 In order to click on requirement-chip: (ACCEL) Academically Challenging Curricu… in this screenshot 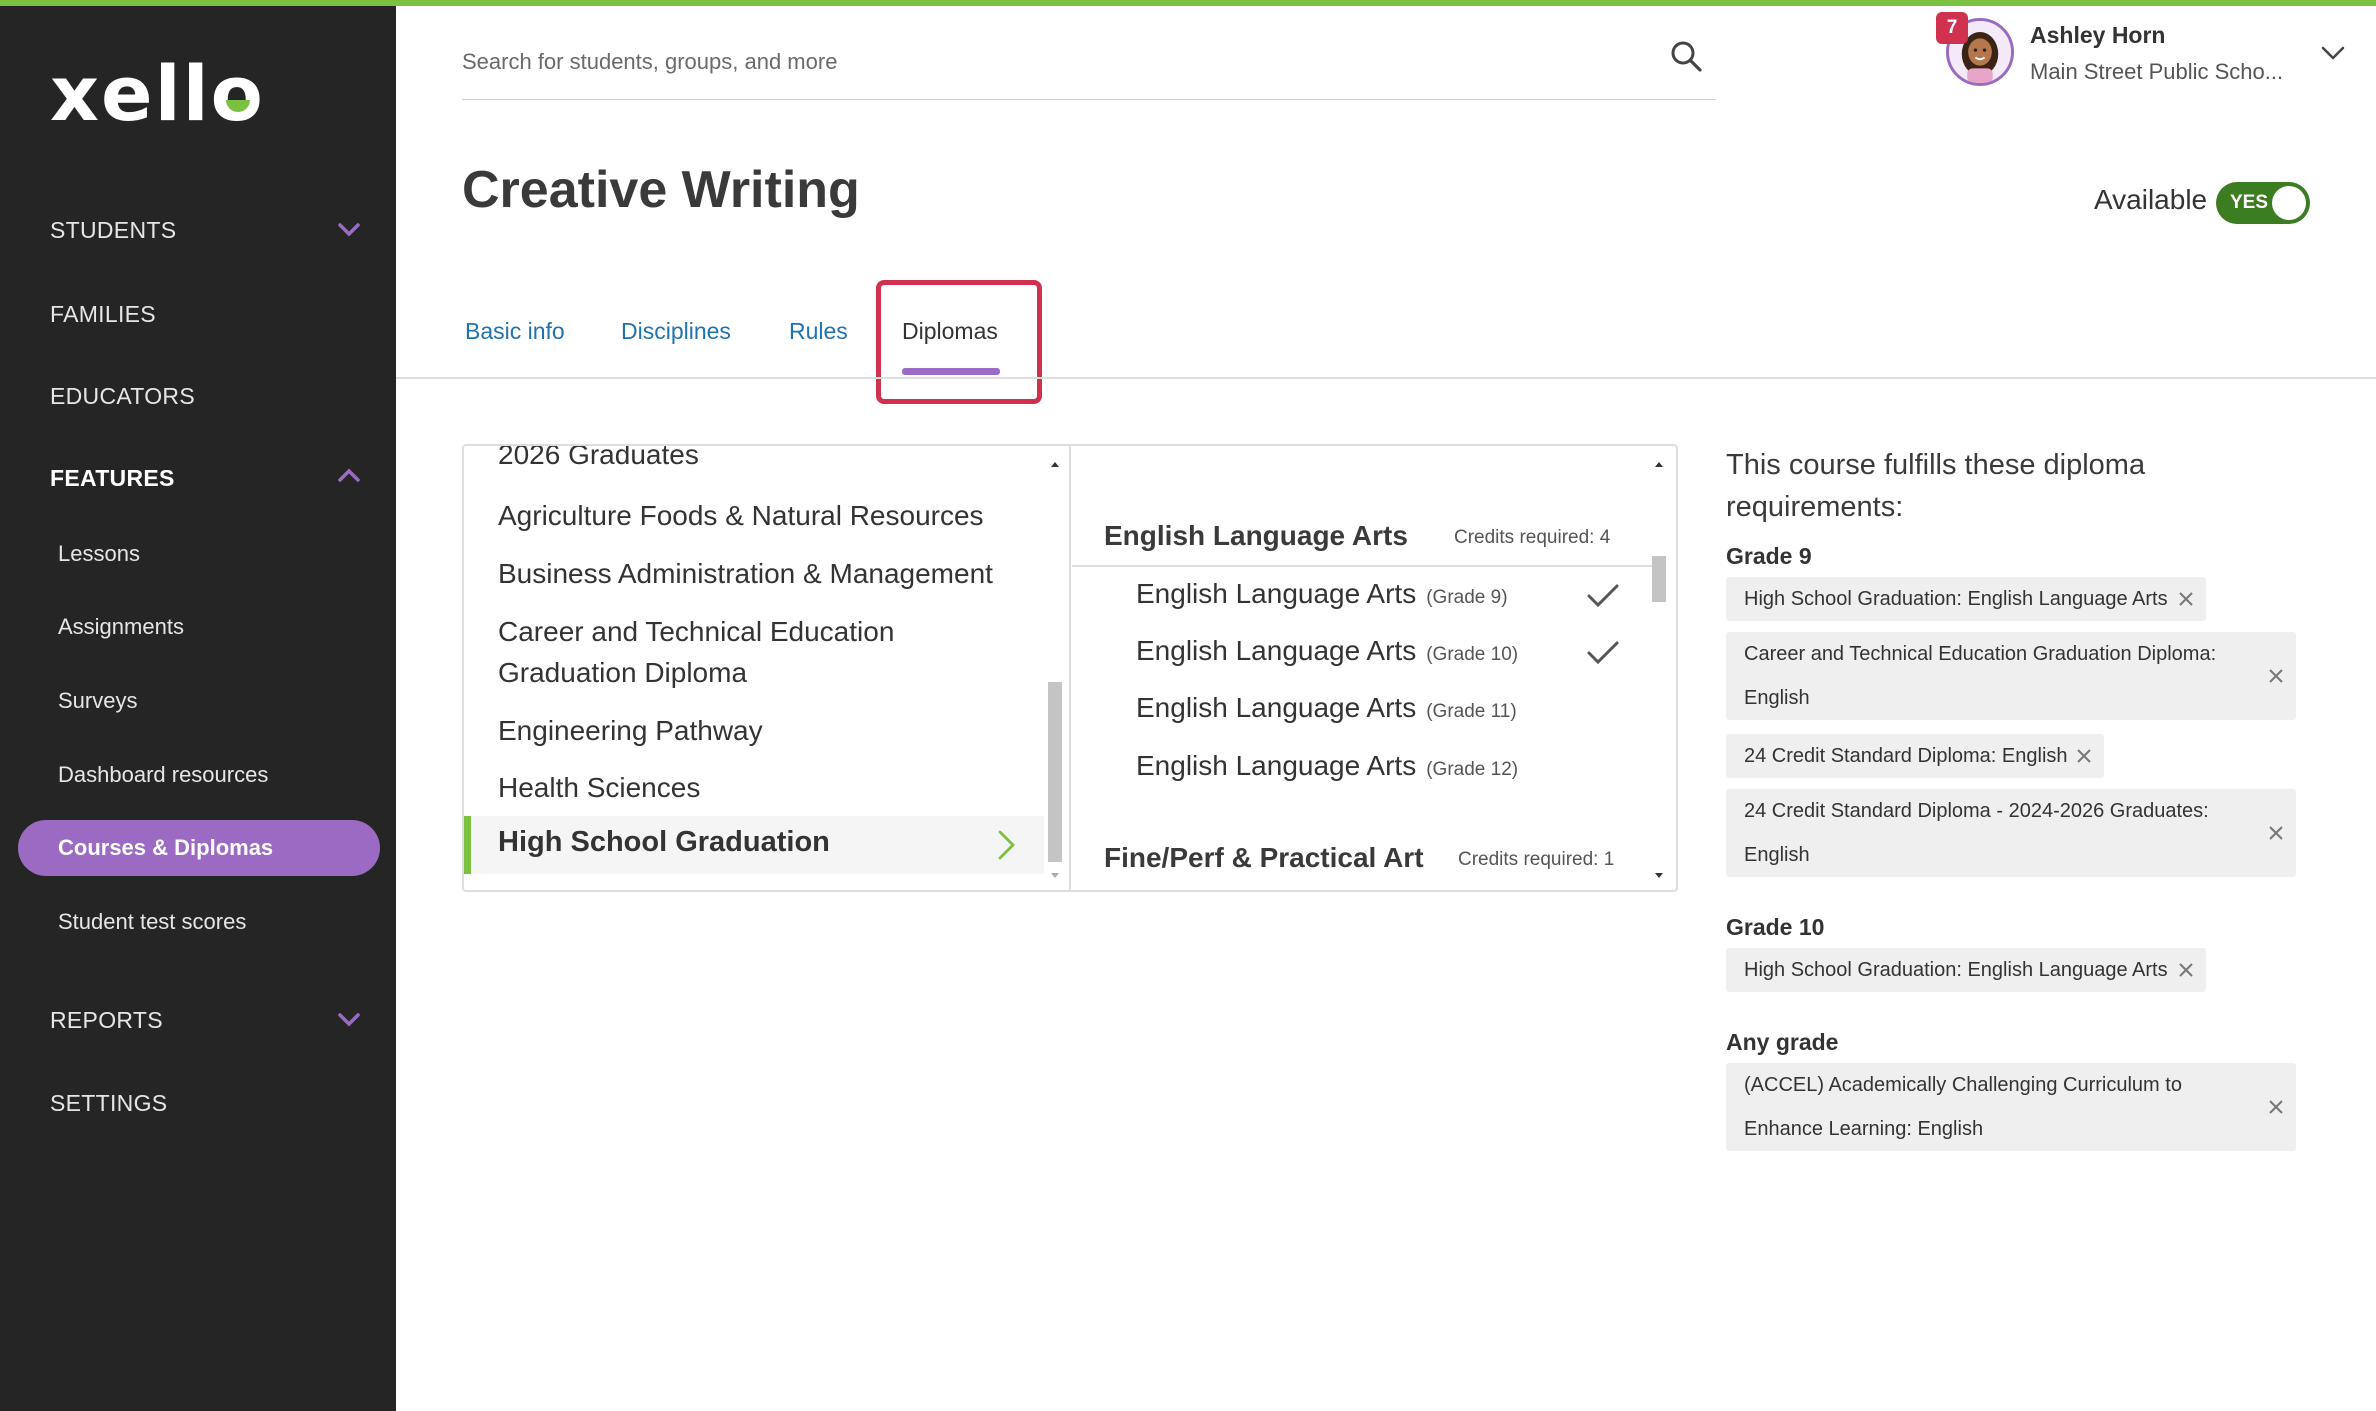, I will do `click(2011, 1107)`.